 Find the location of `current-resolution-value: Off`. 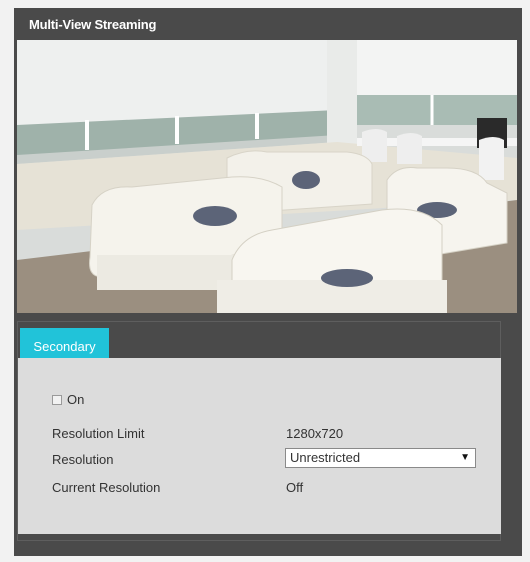

current-resolution-value: Off is located at coordinates (295, 487).